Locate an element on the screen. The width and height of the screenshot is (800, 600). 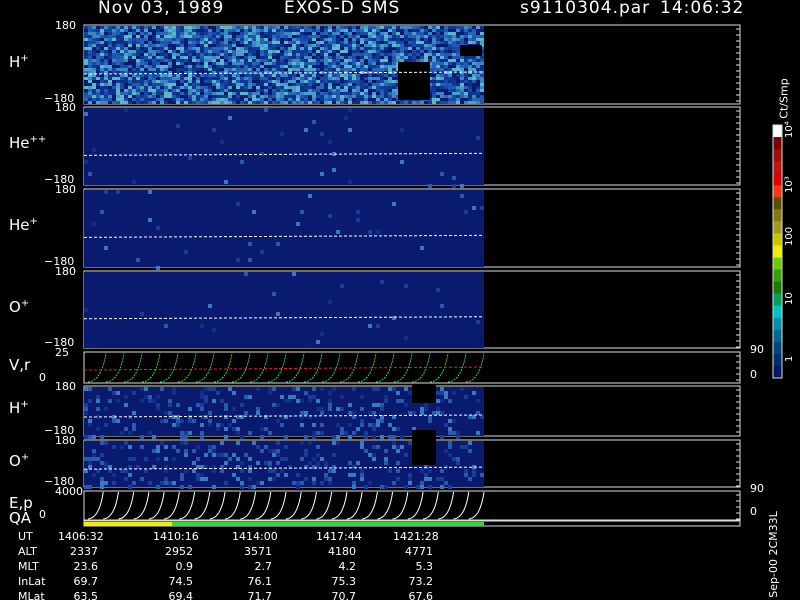
colorbar-tick-label: 100 is located at coordinates (789, 236).